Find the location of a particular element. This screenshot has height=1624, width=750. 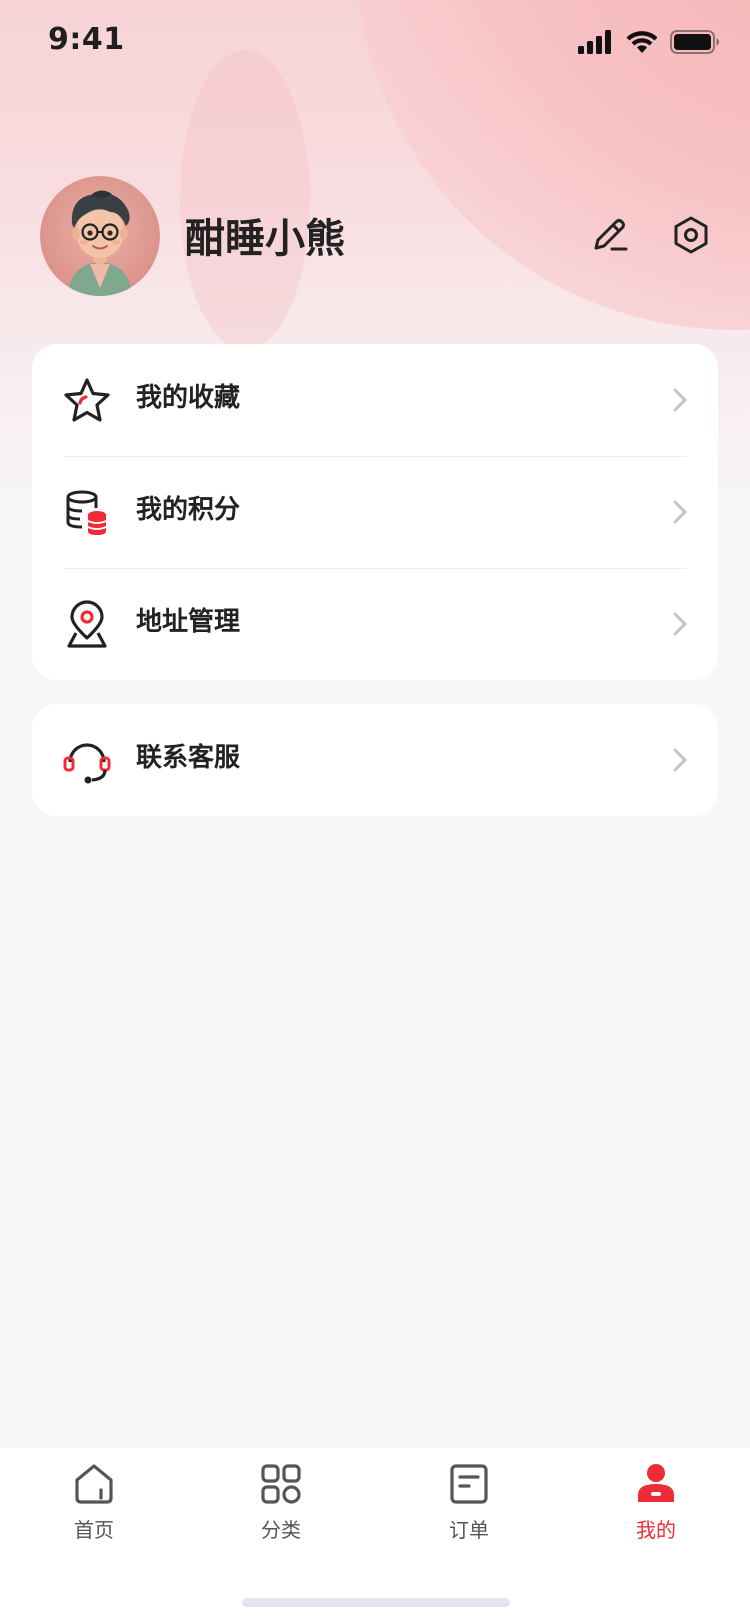

menu-item-points: 我的积分 is located at coordinates (375, 512).